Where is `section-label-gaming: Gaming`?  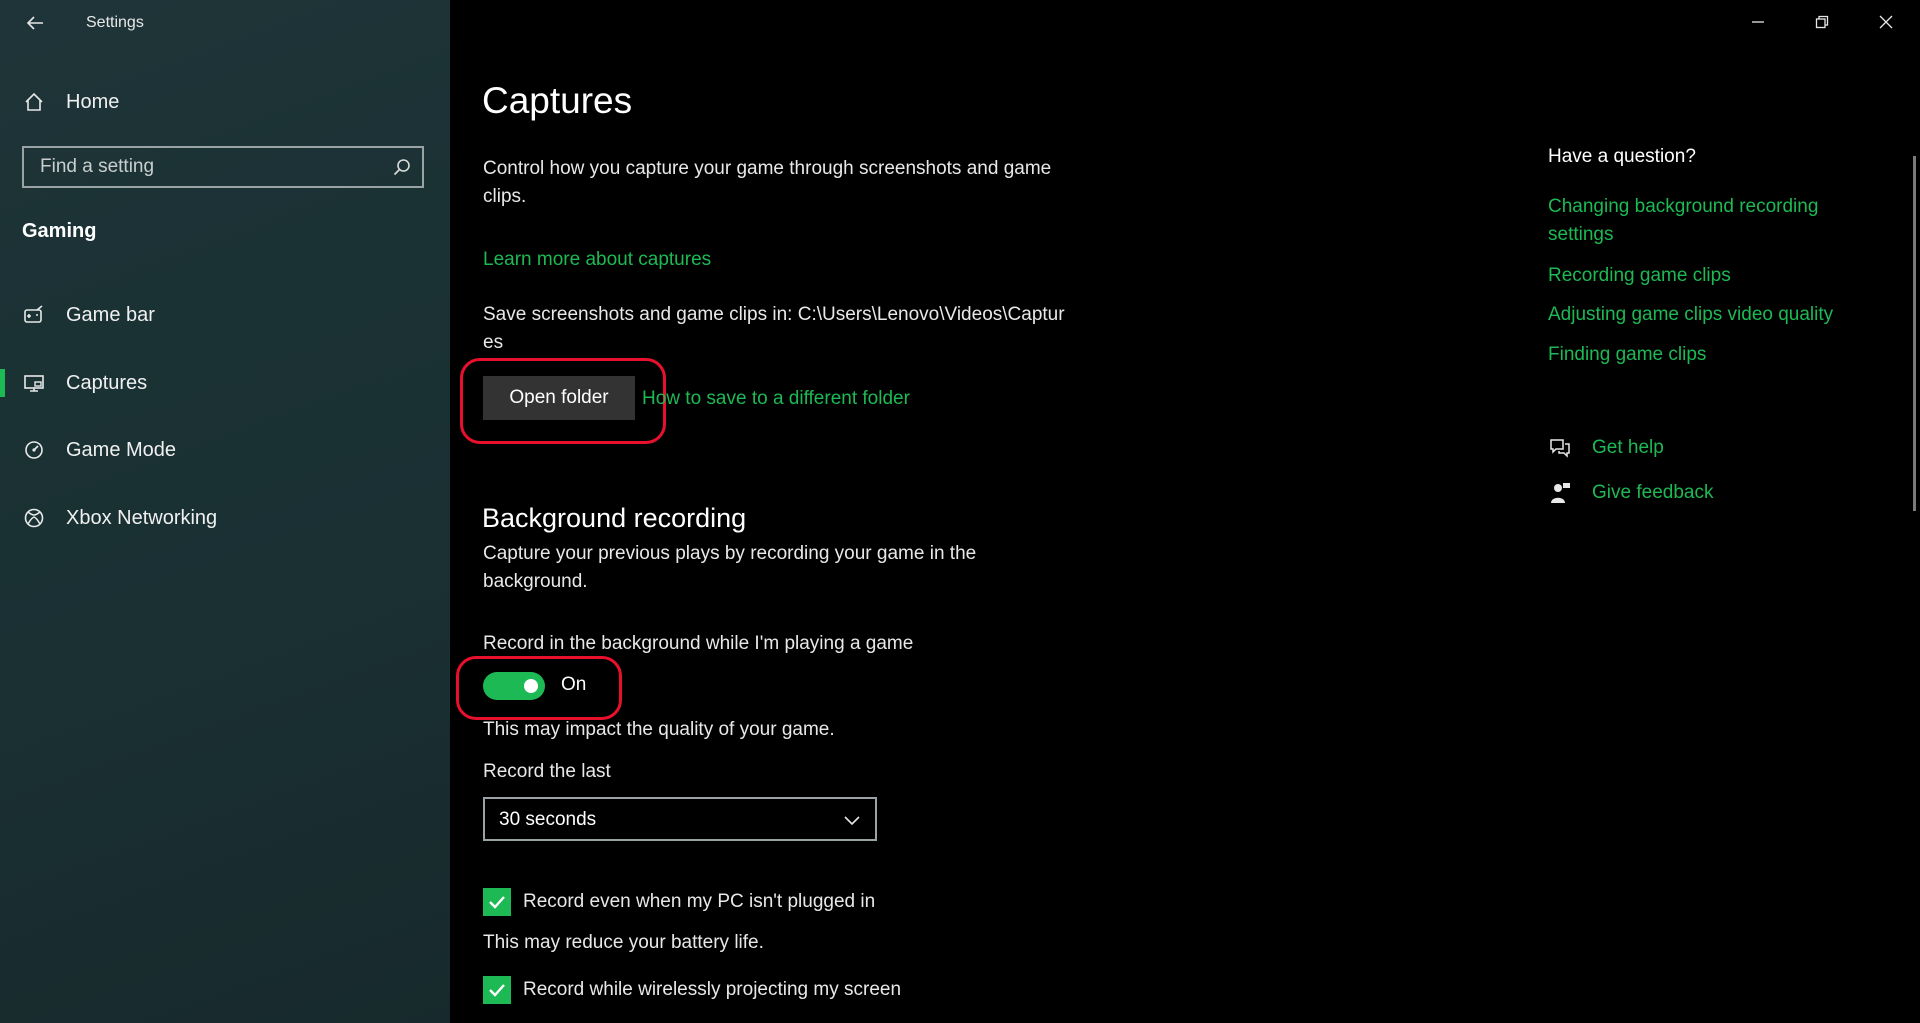 section-label-gaming: Gaming is located at coordinates (59, 231).